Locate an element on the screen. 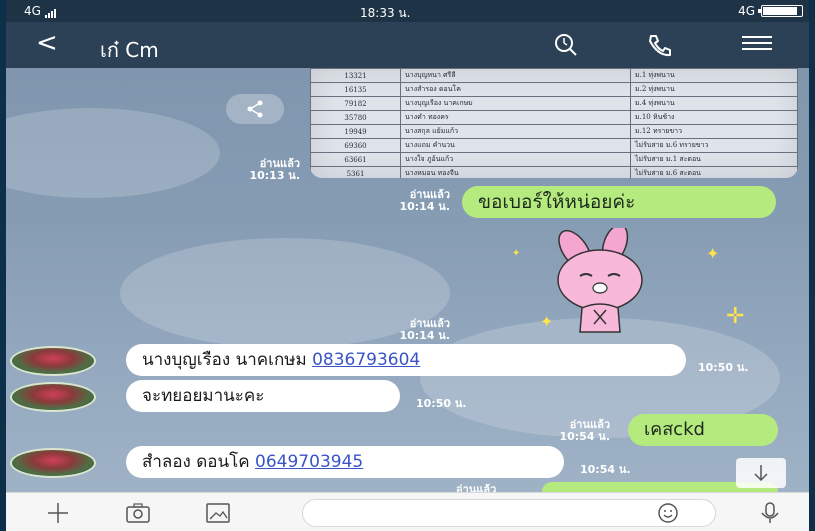 This screenshot has height=531, width=815. background-cloud is located at coordinates (110, 153).